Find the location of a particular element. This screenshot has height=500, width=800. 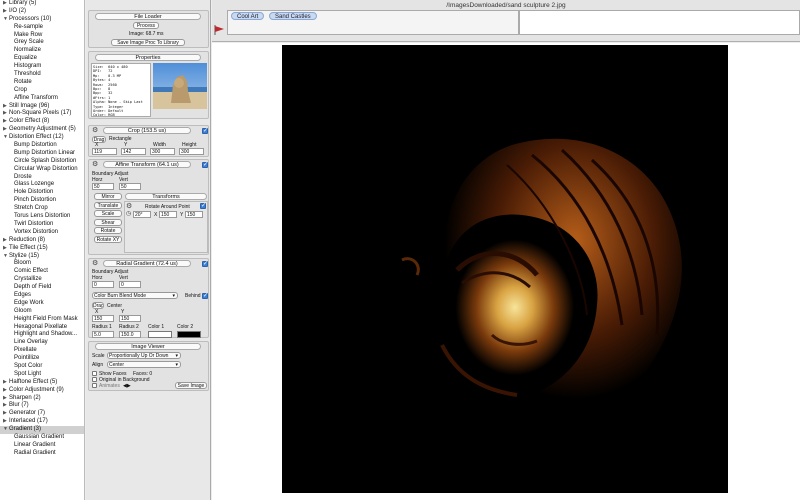

tree-category: ▼Stylize (15) is located at coordinates (42, 257).